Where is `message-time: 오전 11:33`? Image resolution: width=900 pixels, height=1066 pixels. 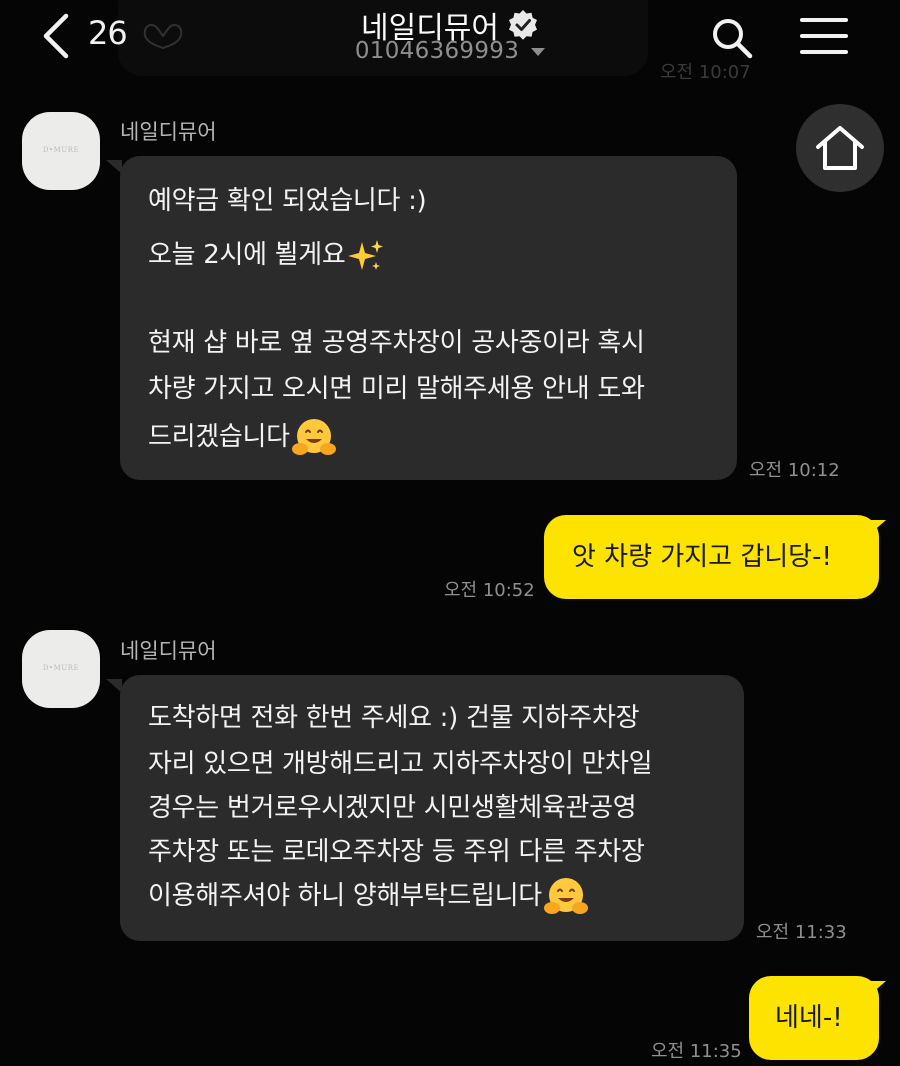 message-time: 오전 11:33 is located at coordinates (801, 932).